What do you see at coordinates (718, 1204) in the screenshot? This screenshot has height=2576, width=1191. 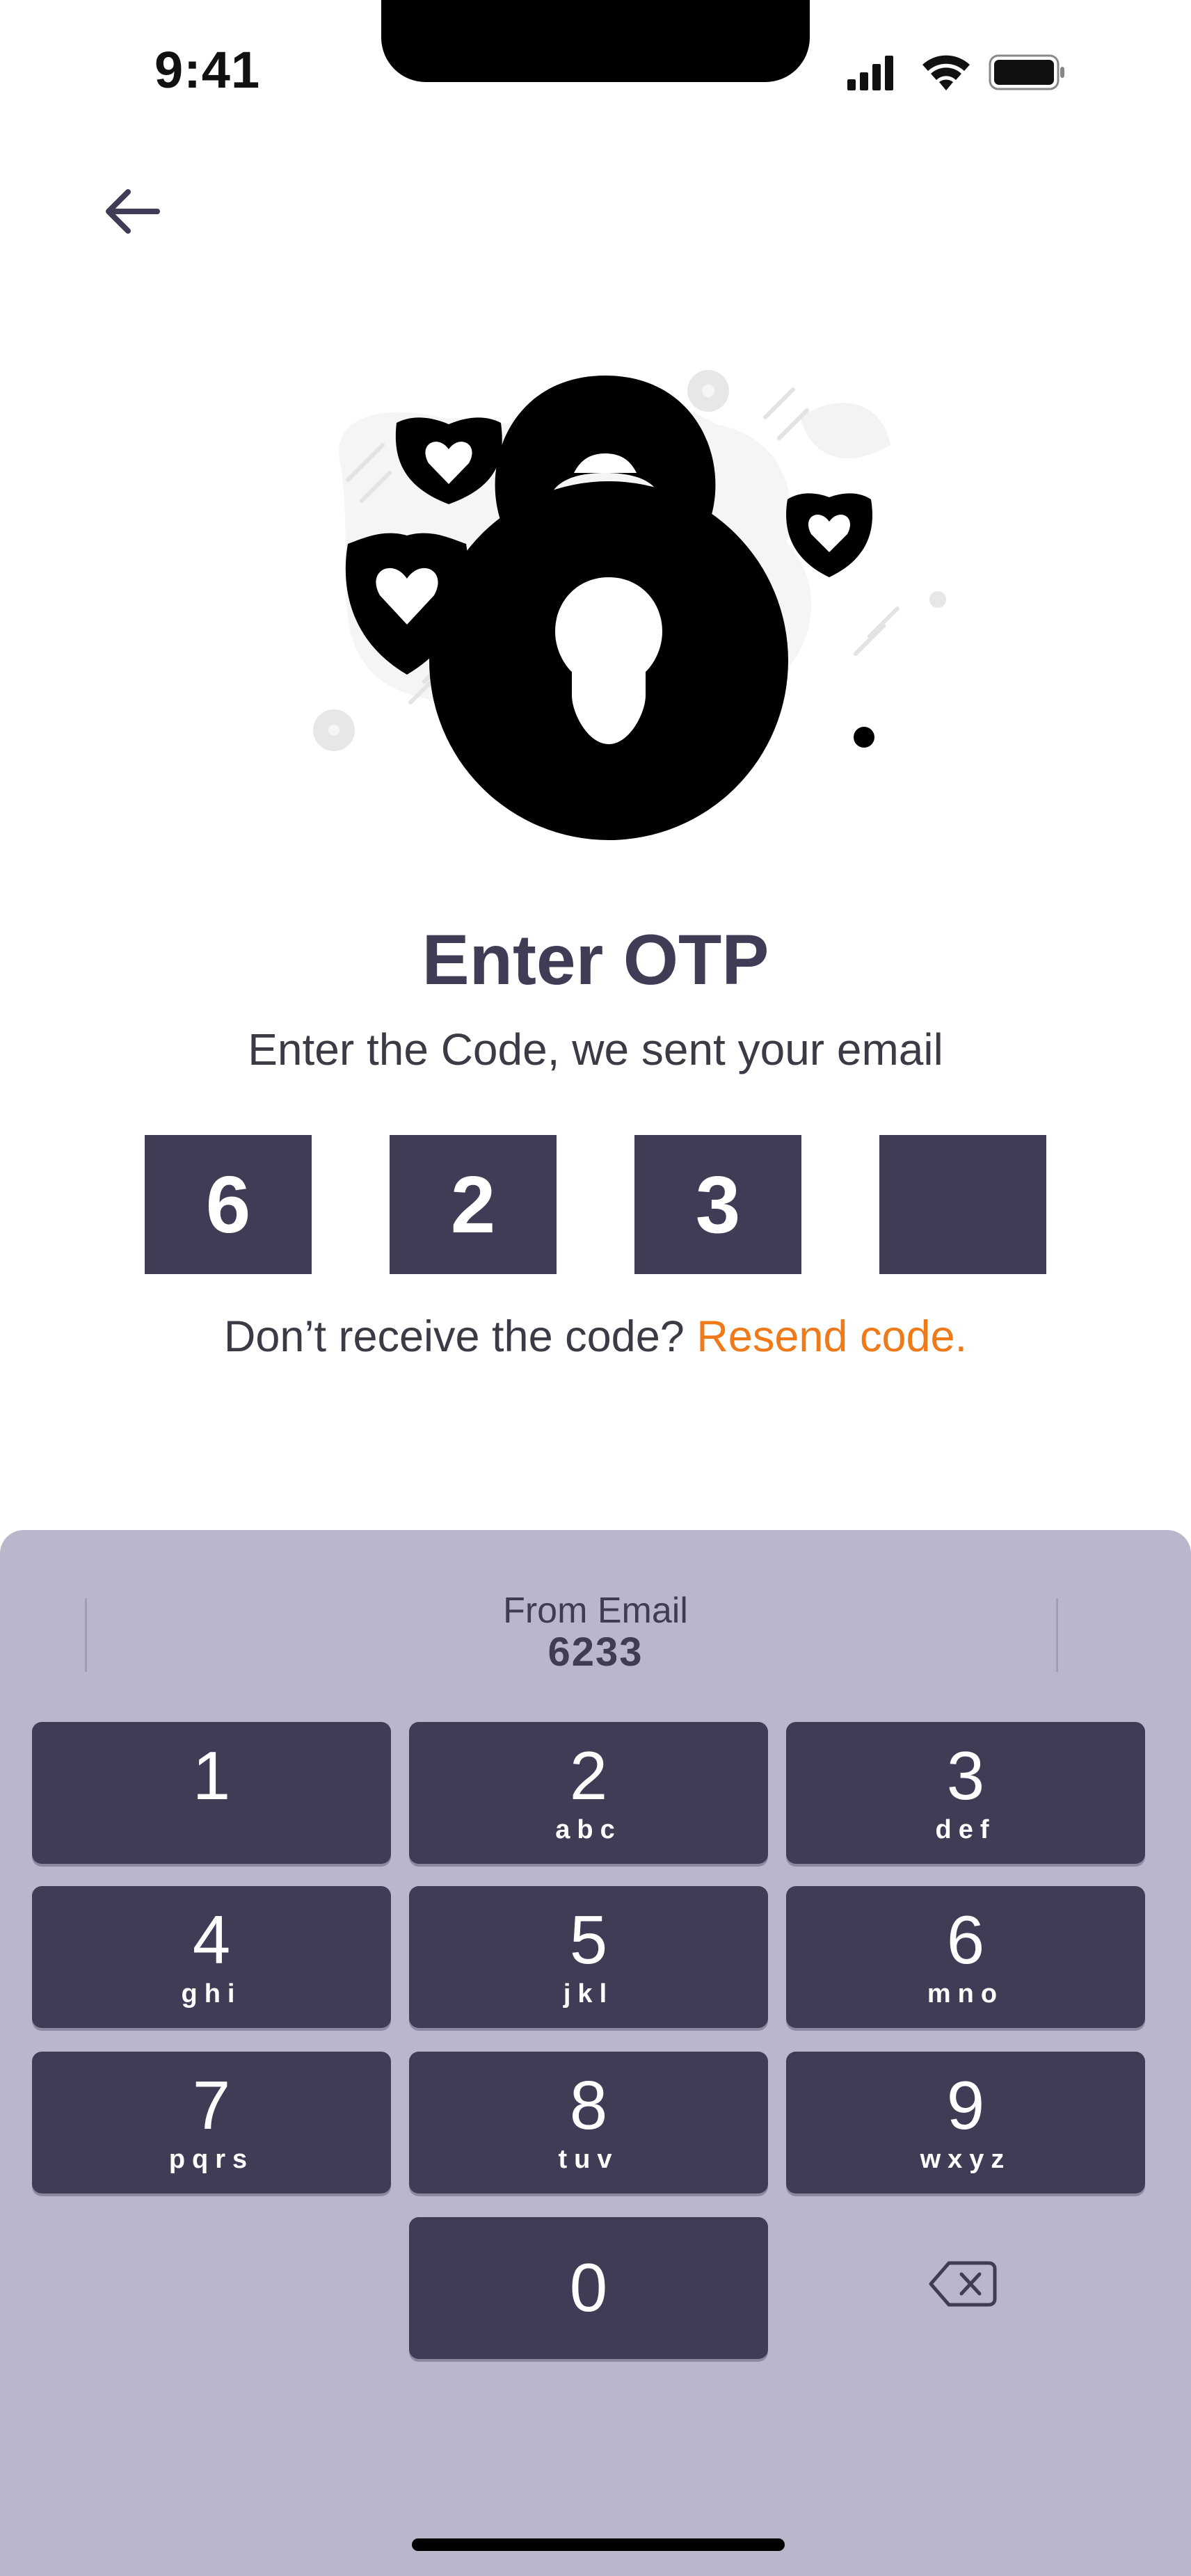 I see `otp-digit-3: 3` at bounding box center [718, 1204].